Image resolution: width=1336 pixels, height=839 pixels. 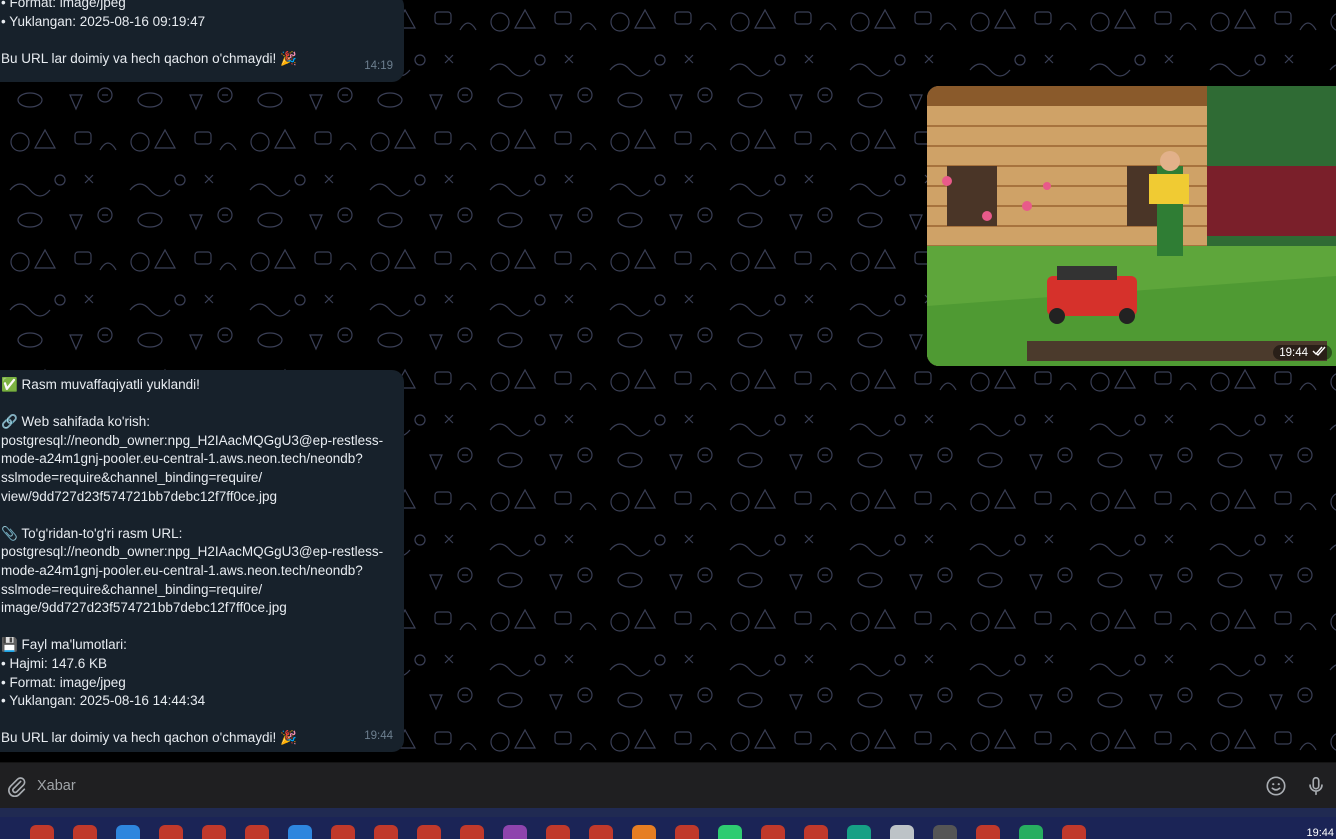 I want to click on photo-message: 19:44, so click(x=1131, y=226).